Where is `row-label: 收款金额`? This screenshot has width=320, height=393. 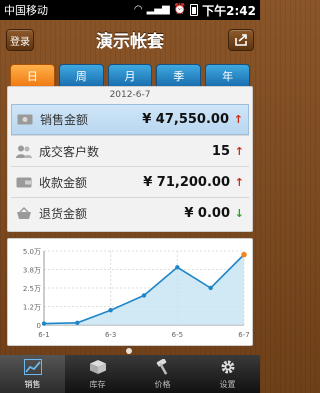 row-label: 收款金额 is located at coordinates (63, 182).